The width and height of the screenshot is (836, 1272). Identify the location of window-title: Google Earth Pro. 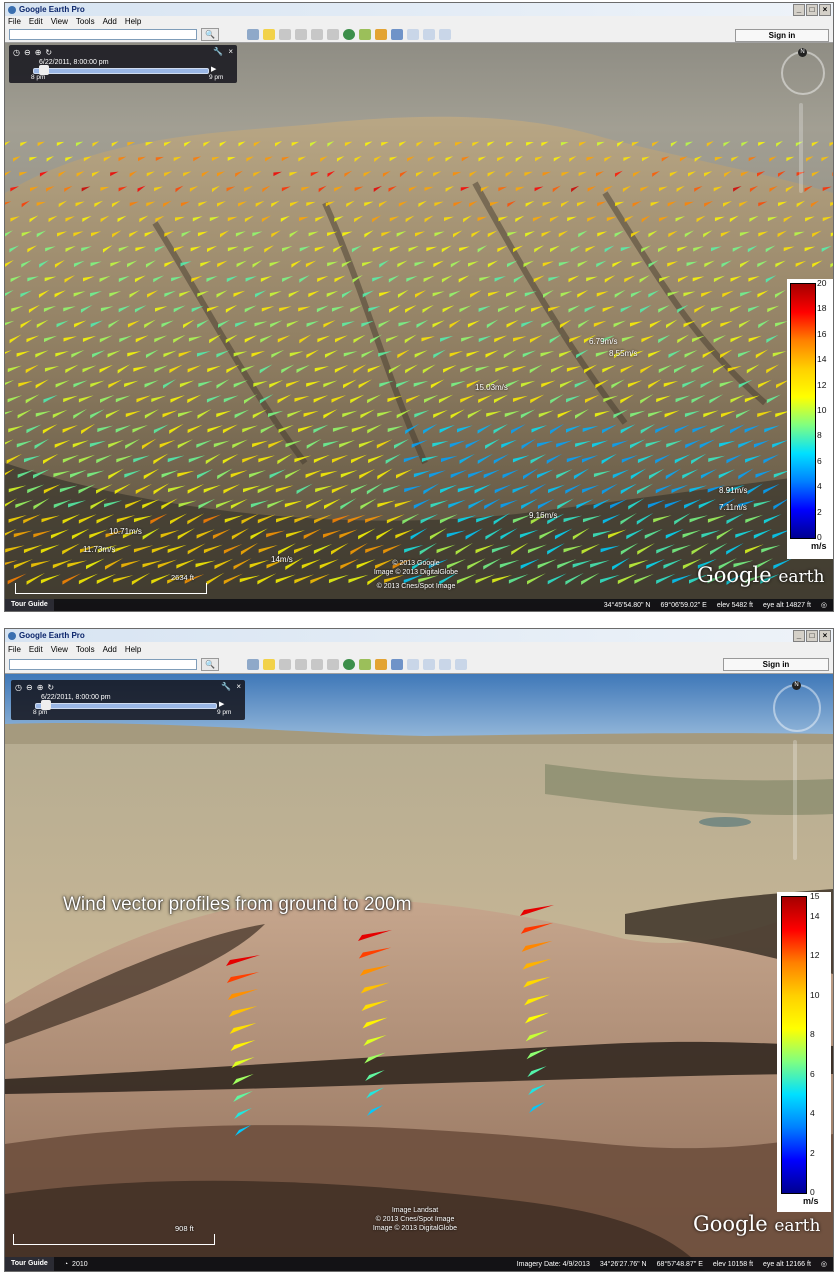
(52, 9).